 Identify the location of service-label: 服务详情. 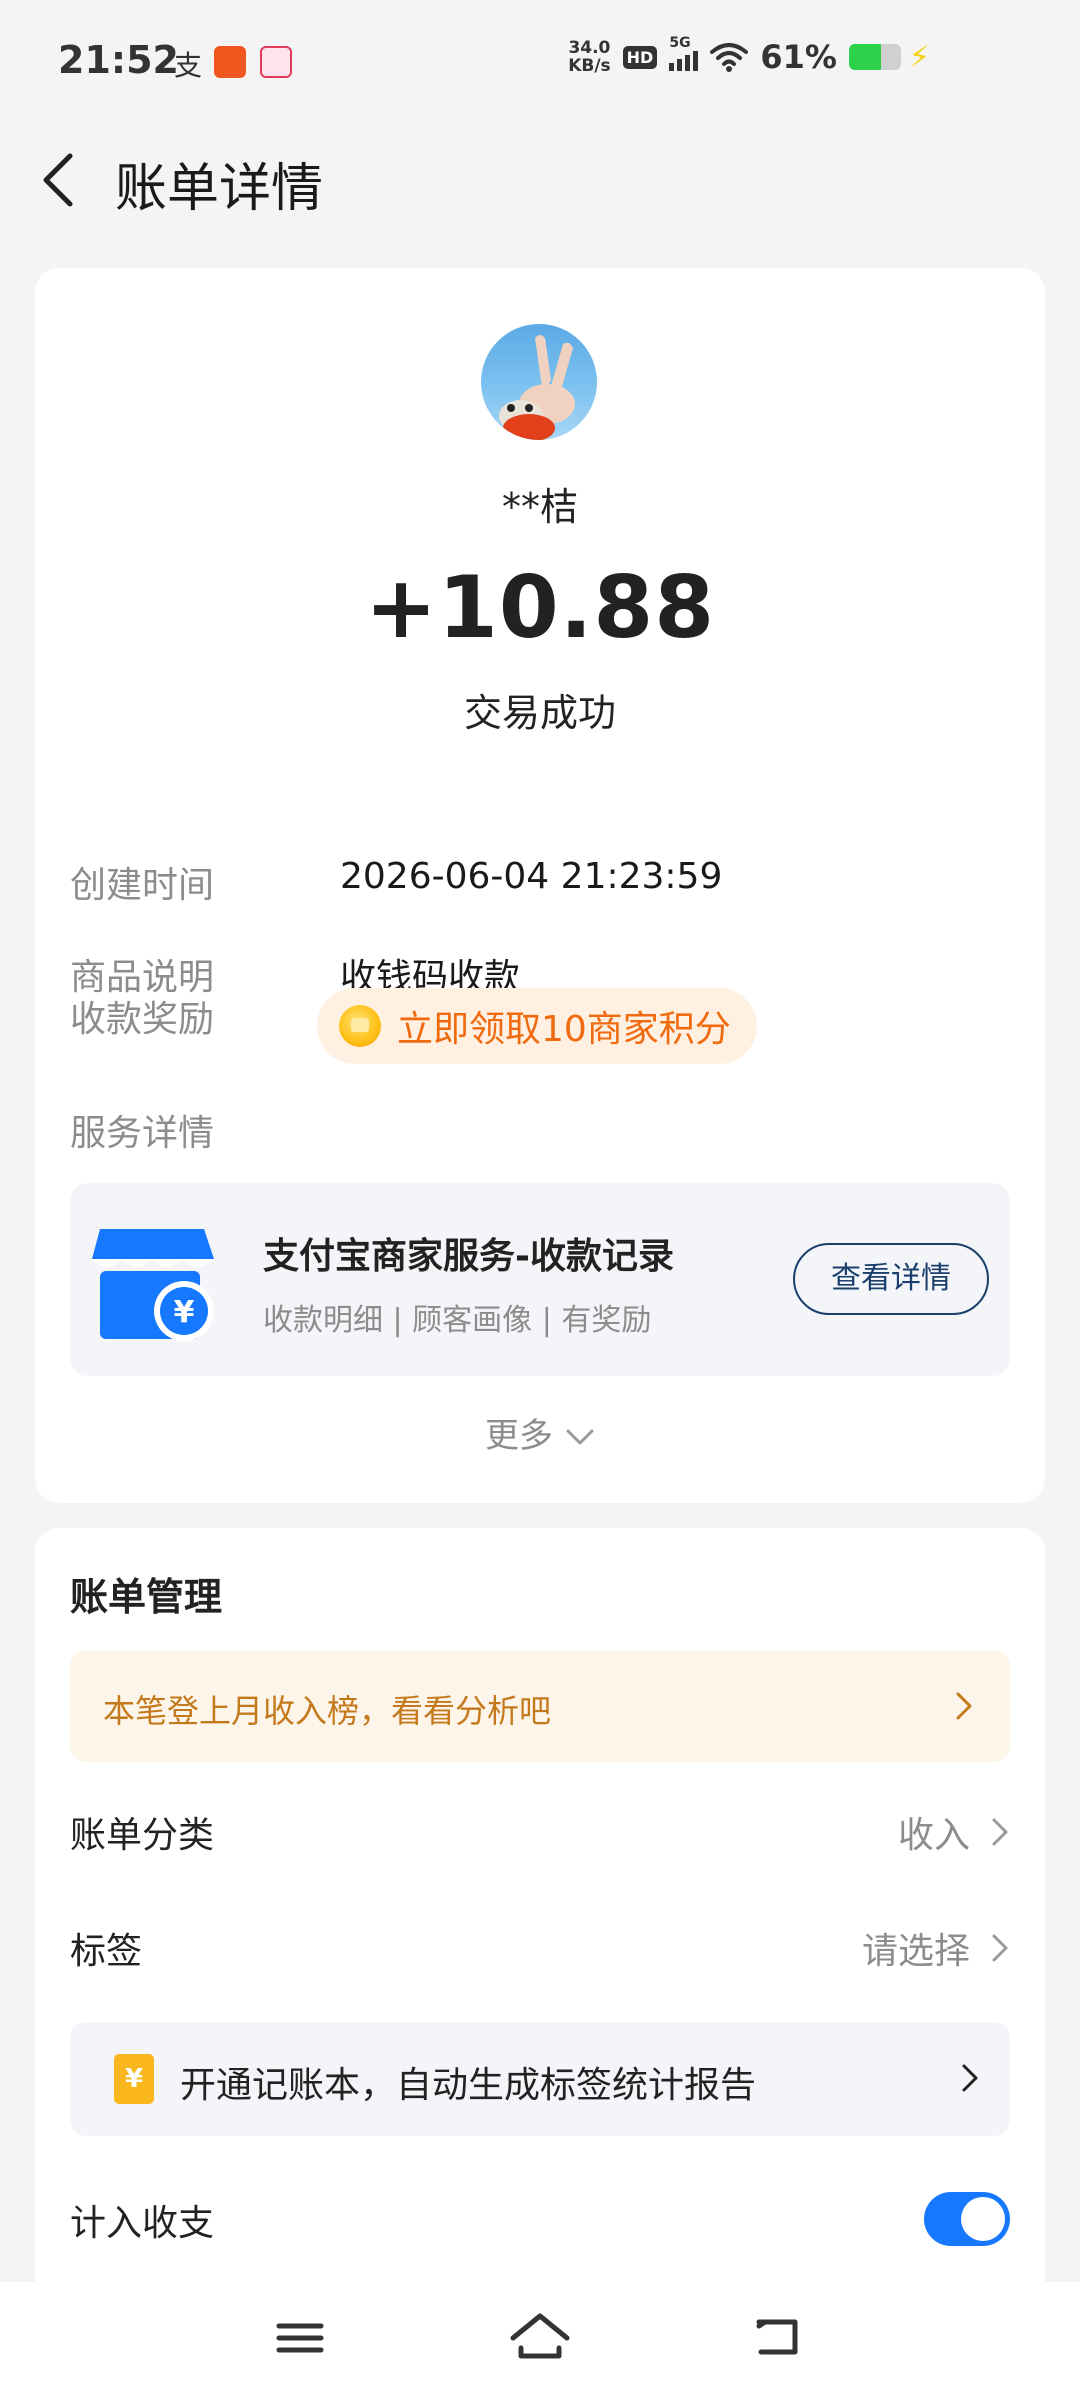
(142, 1133).